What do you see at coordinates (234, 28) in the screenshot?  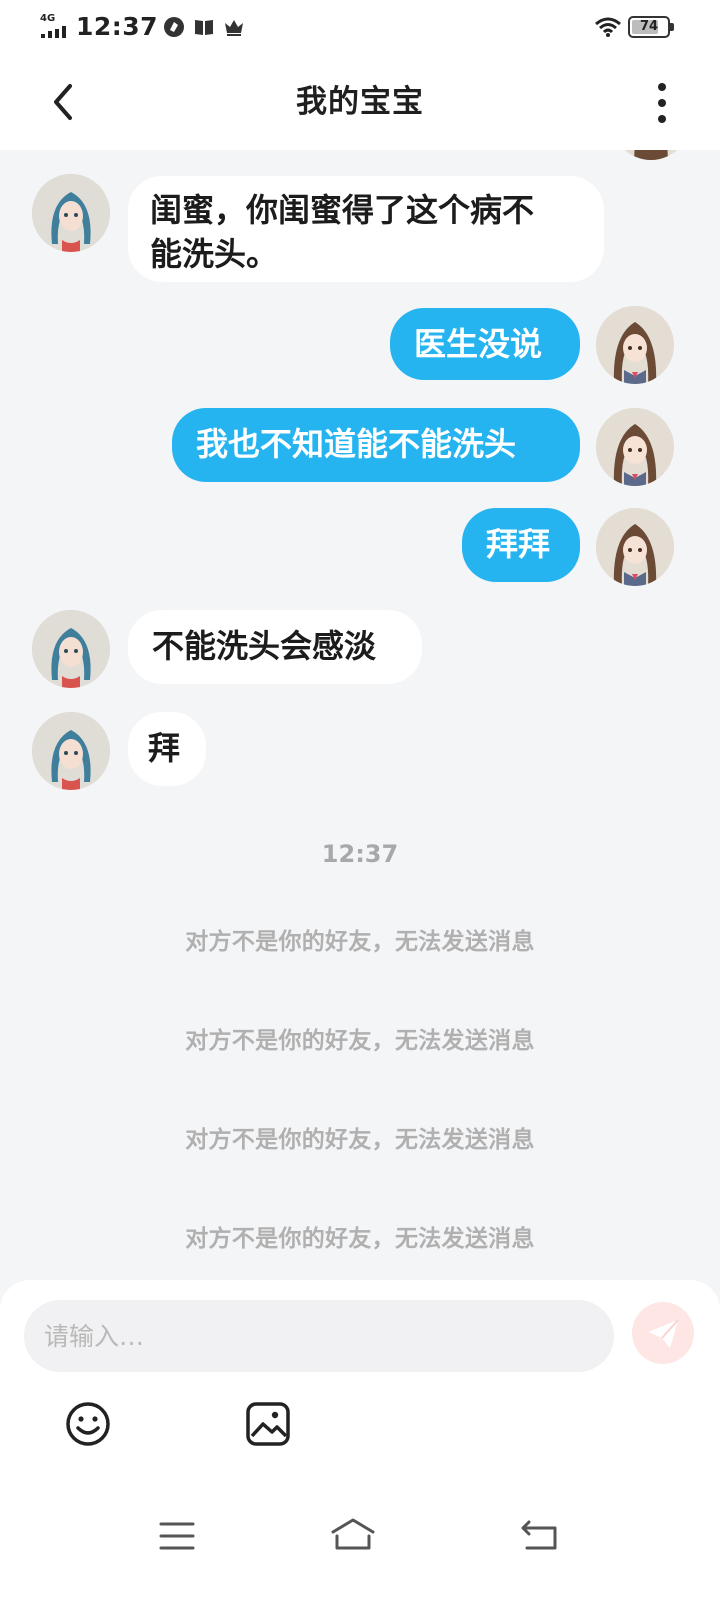 I see `crown-icon` at bounding box center [234, 28].